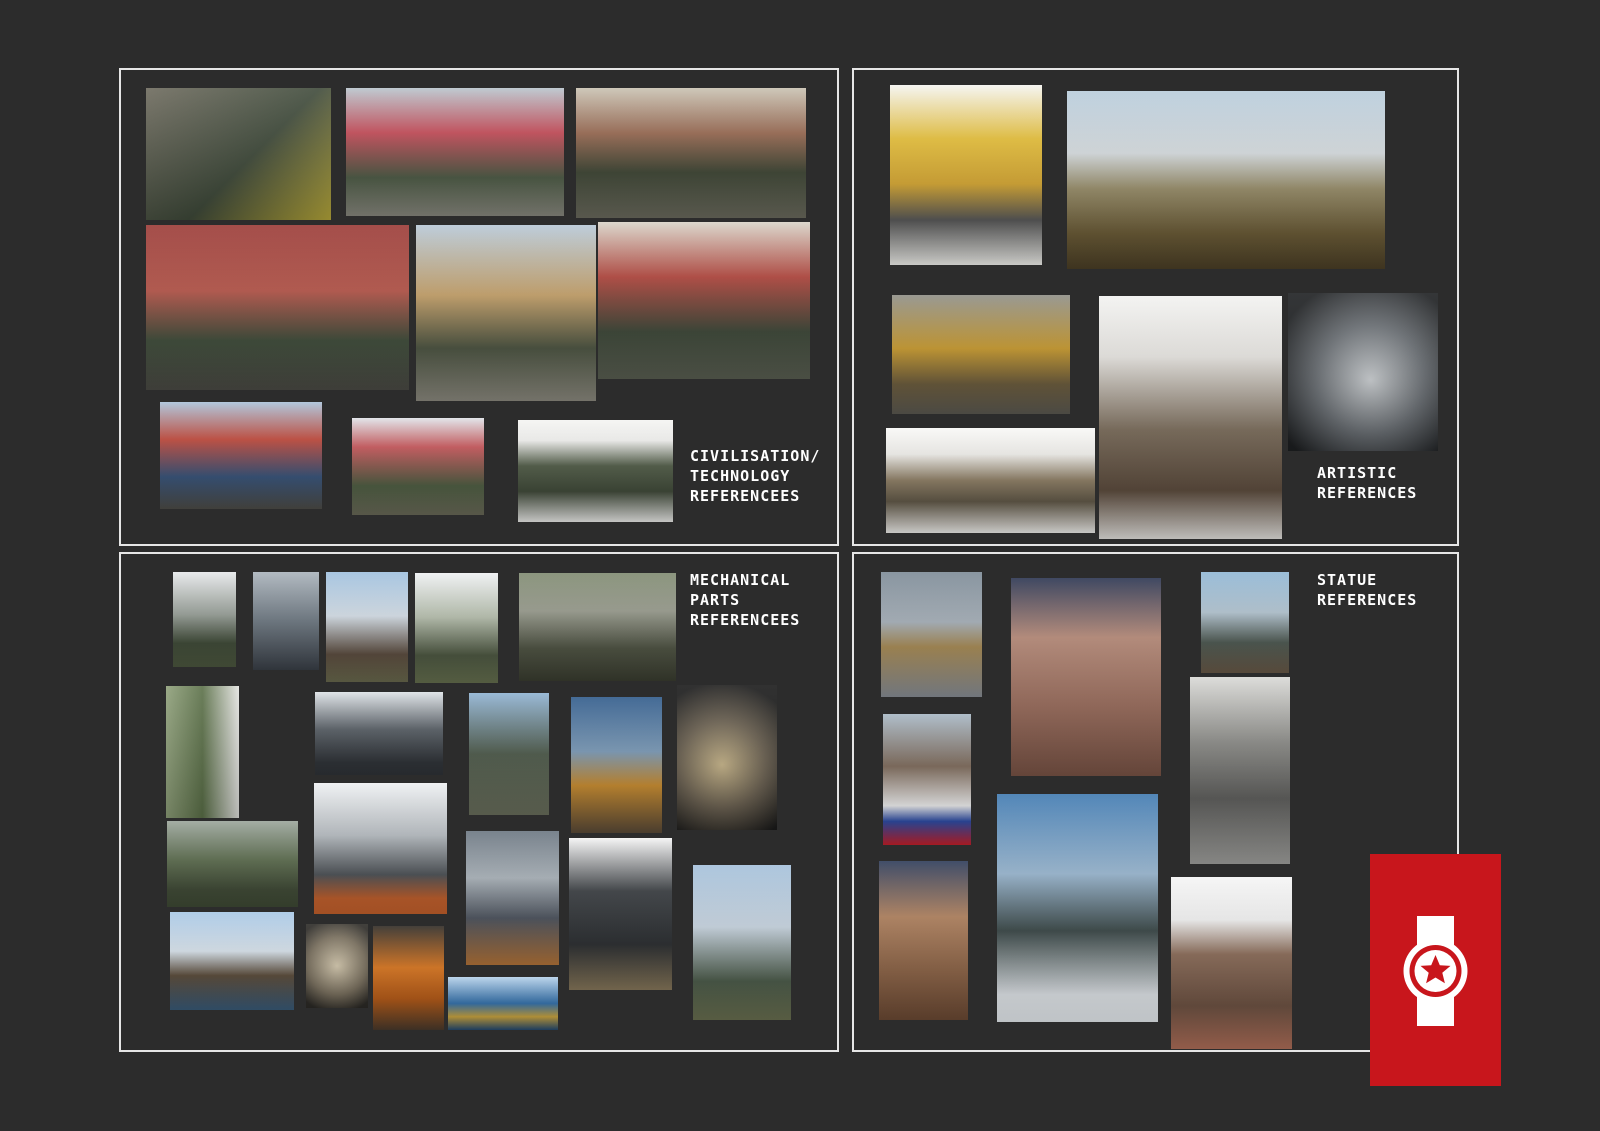 The width and height of the screenshot is (1600, 1131). Describe the element at coordinates (456, 628) in the screenshot. I see `radar-truck-photo` at that location.